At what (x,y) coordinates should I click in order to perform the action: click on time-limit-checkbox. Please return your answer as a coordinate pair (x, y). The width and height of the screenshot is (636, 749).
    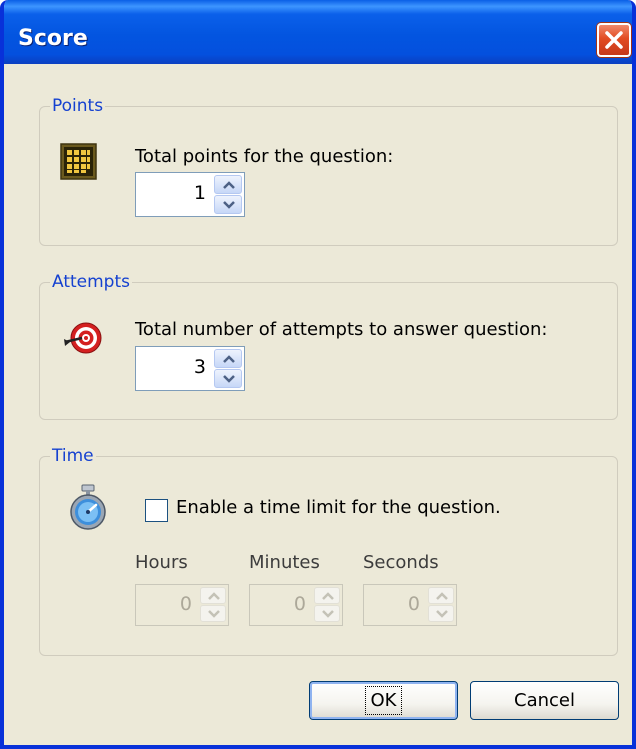
    Looking at the image, I should click on (156, 510).